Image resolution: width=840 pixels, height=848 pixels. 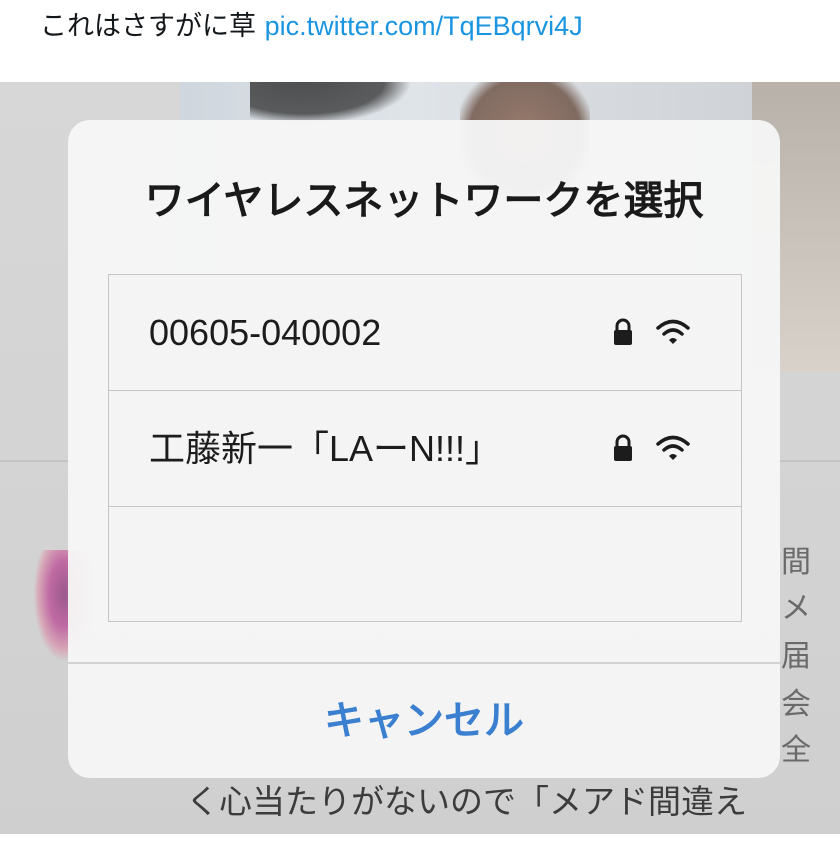 What do you see at coordinates (796, 608) in the screenshot?
I see `background-char: メ` at bounding box center [796, 608].